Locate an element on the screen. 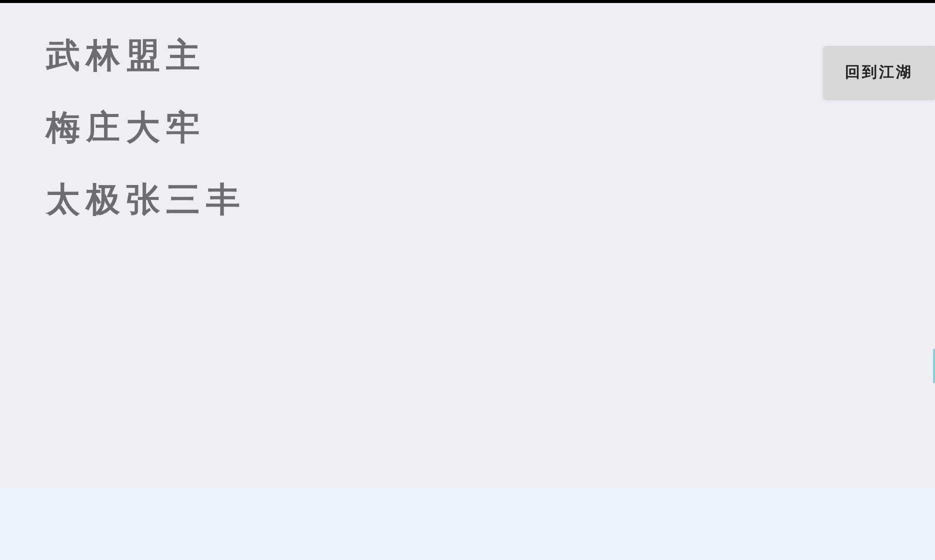 The image size is (935, 560). back-button: 回到江湖 is located at coordinates (879, 72).